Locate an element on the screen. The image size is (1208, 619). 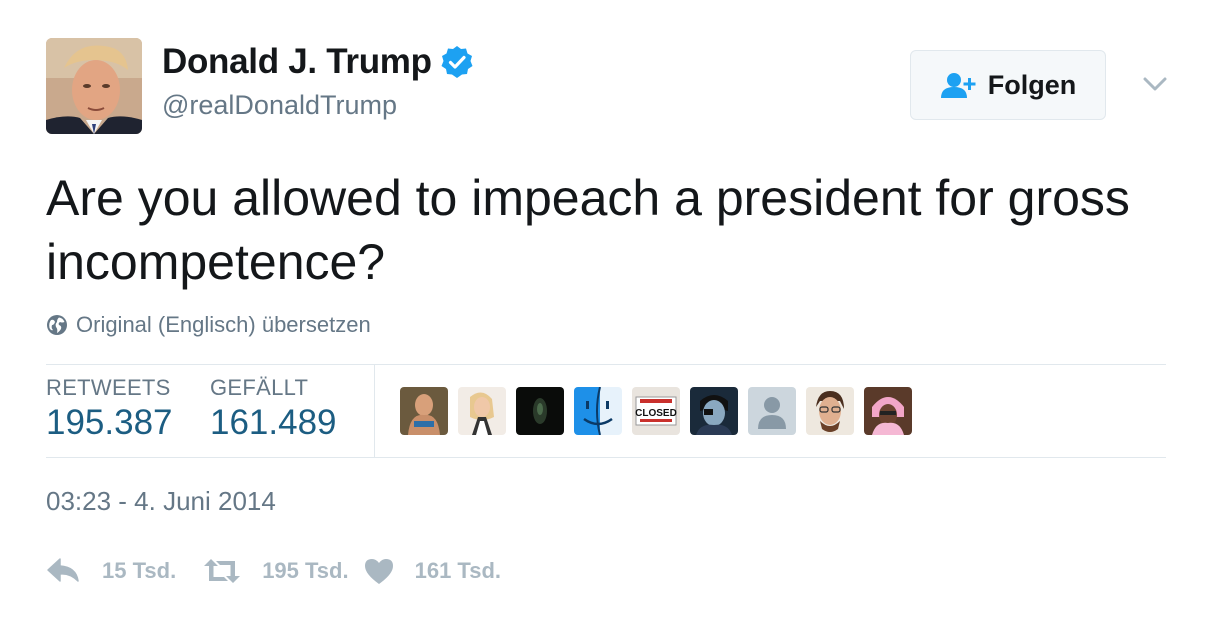
like-action: 161 Tsd. is located at coordinates (432, 571).